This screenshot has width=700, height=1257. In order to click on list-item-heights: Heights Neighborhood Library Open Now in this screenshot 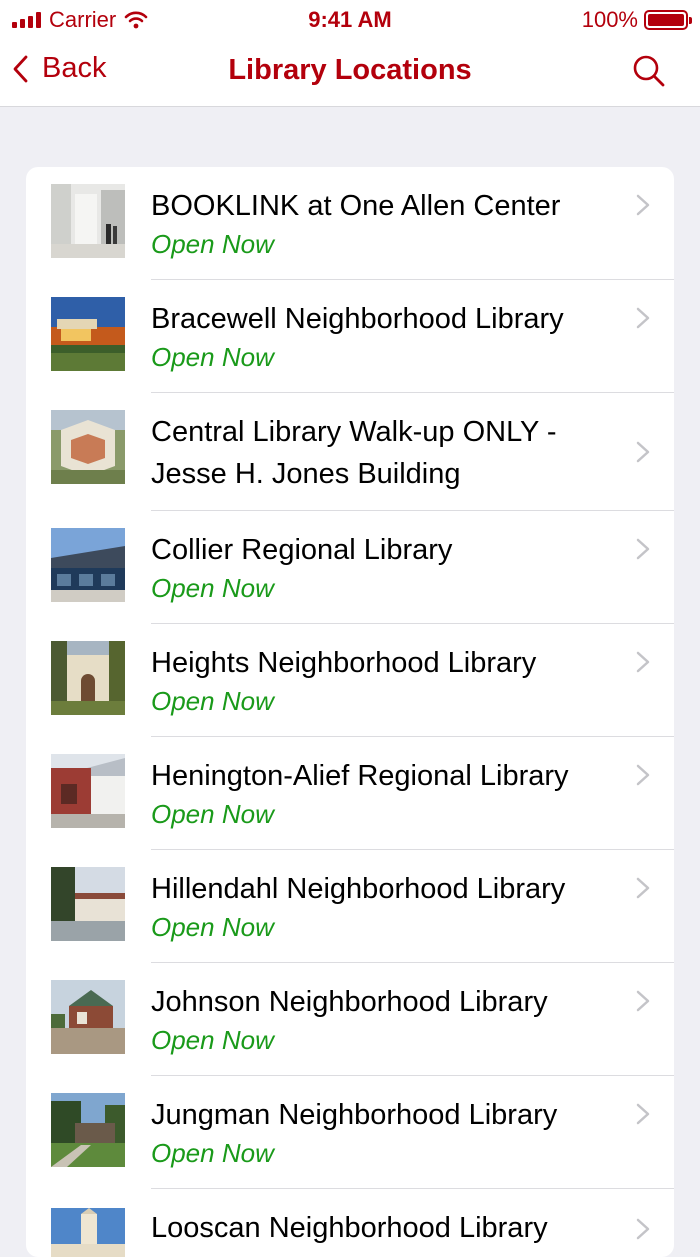, I will do `click(350, 680)`.